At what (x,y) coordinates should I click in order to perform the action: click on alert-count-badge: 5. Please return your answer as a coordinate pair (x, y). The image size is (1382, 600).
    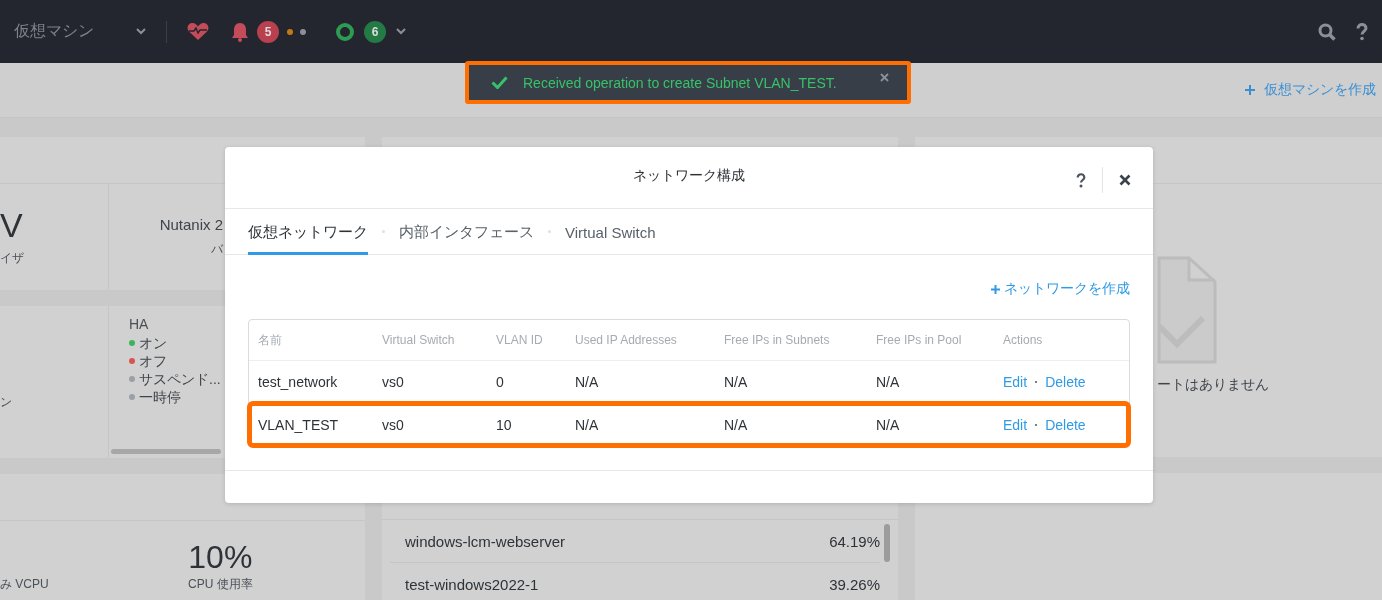
    Looking at the image, I should click on (268, 31).